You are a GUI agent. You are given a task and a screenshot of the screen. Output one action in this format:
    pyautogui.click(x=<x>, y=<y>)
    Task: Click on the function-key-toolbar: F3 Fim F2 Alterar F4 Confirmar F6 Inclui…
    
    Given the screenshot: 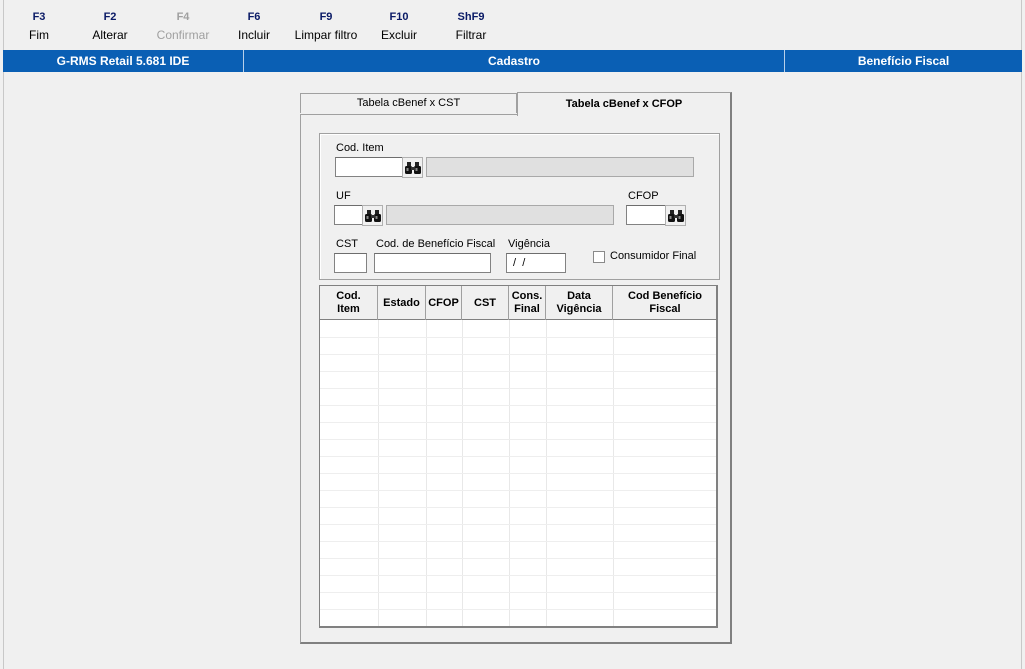 What is the action you would take?
    pyautogui.click(x=512, y=24)
    